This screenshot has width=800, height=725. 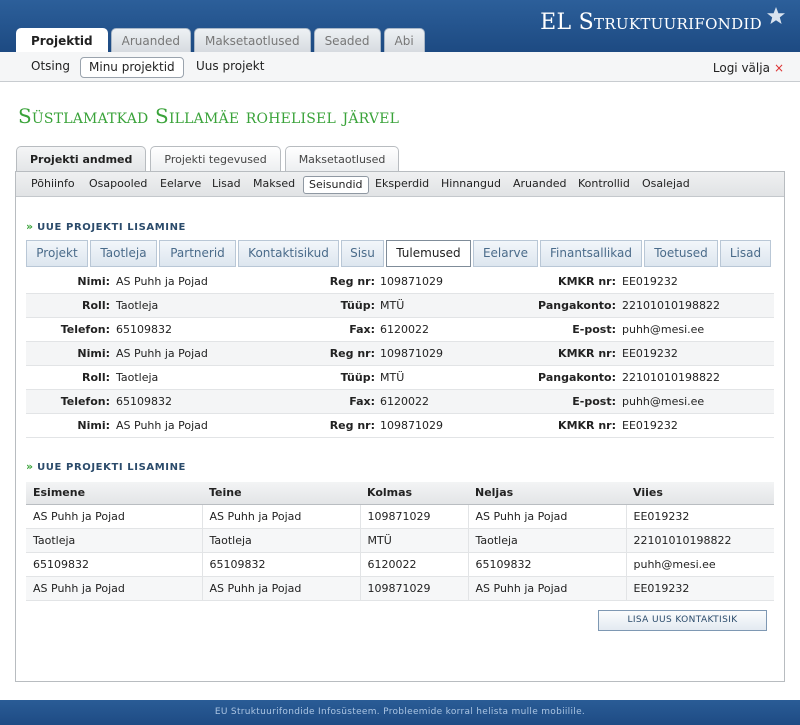 I want to click on formtab-sisu: Sisu, so click(x=362, y=253).